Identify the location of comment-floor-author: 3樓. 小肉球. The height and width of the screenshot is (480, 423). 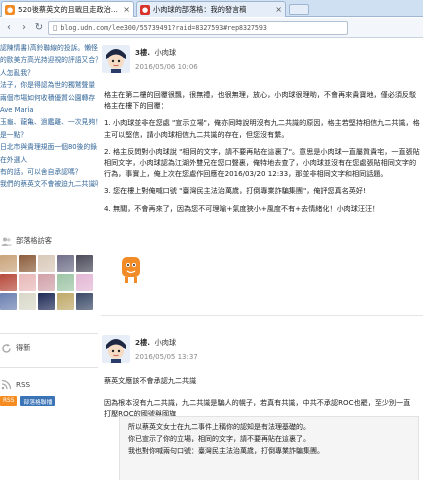
(155, 53).